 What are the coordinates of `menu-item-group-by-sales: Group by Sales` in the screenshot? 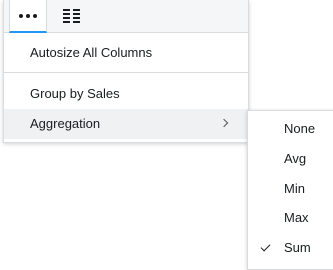 It's located at (126, 94).